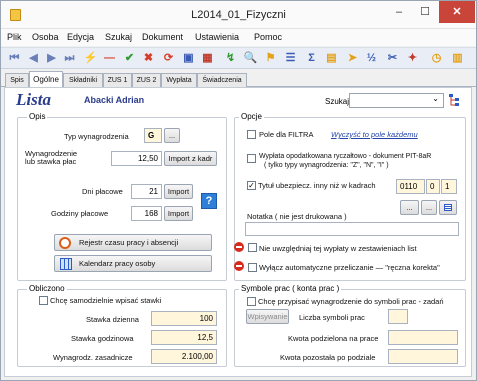  I want to click on table-icon: ▦, so click(207, 58).